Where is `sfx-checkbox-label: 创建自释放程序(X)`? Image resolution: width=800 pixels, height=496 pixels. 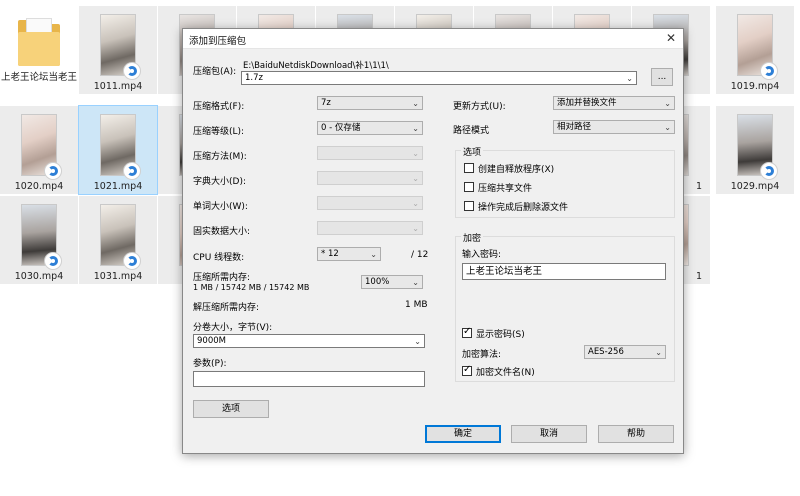 sfx-checkbox-label: 创建自释放程序(X) is located at coordinates (516, 170).